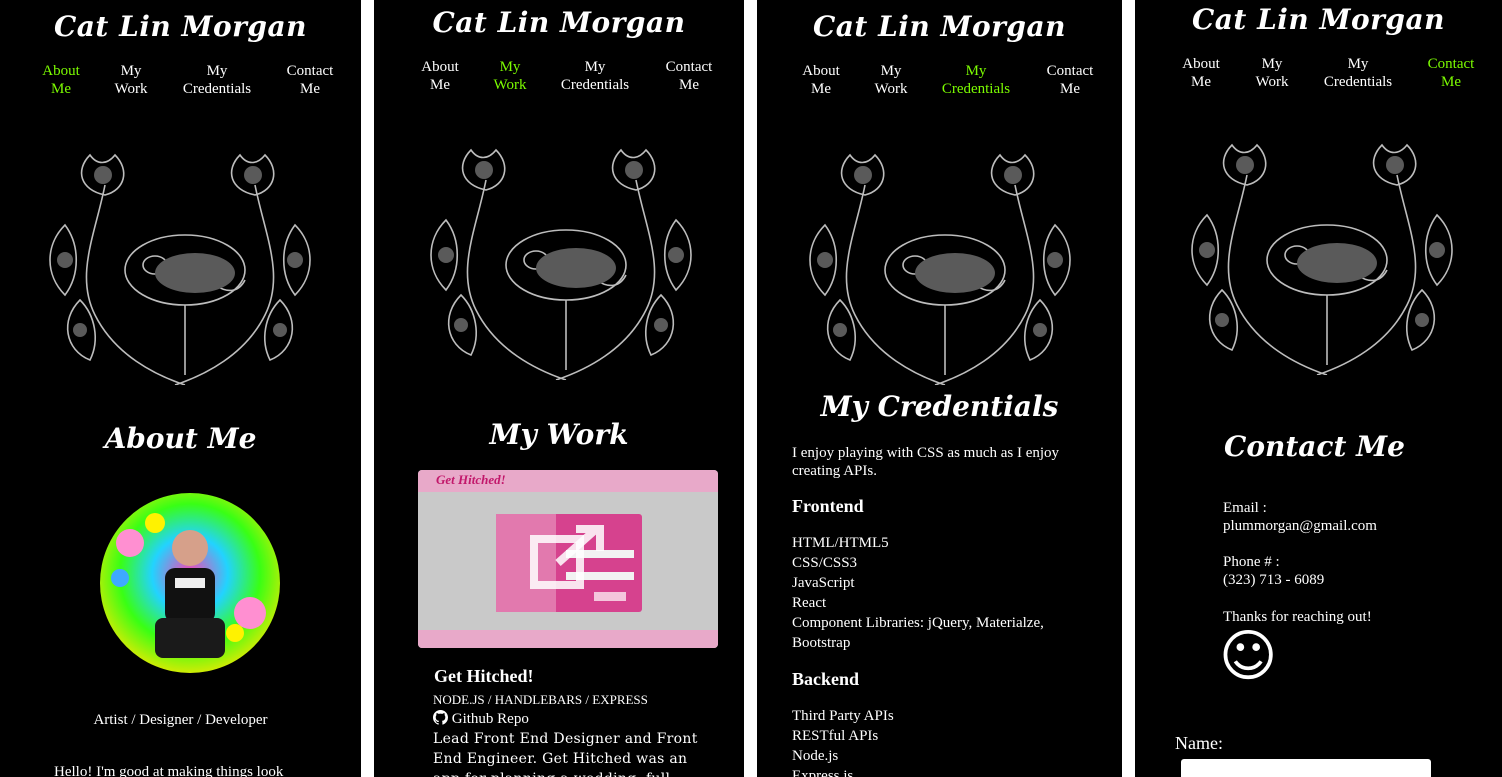 The image size is (1502, 777). What do you see at coordinates (190, 583) in the screenshot?
I see `avatar` at bounding box center [190, 583].